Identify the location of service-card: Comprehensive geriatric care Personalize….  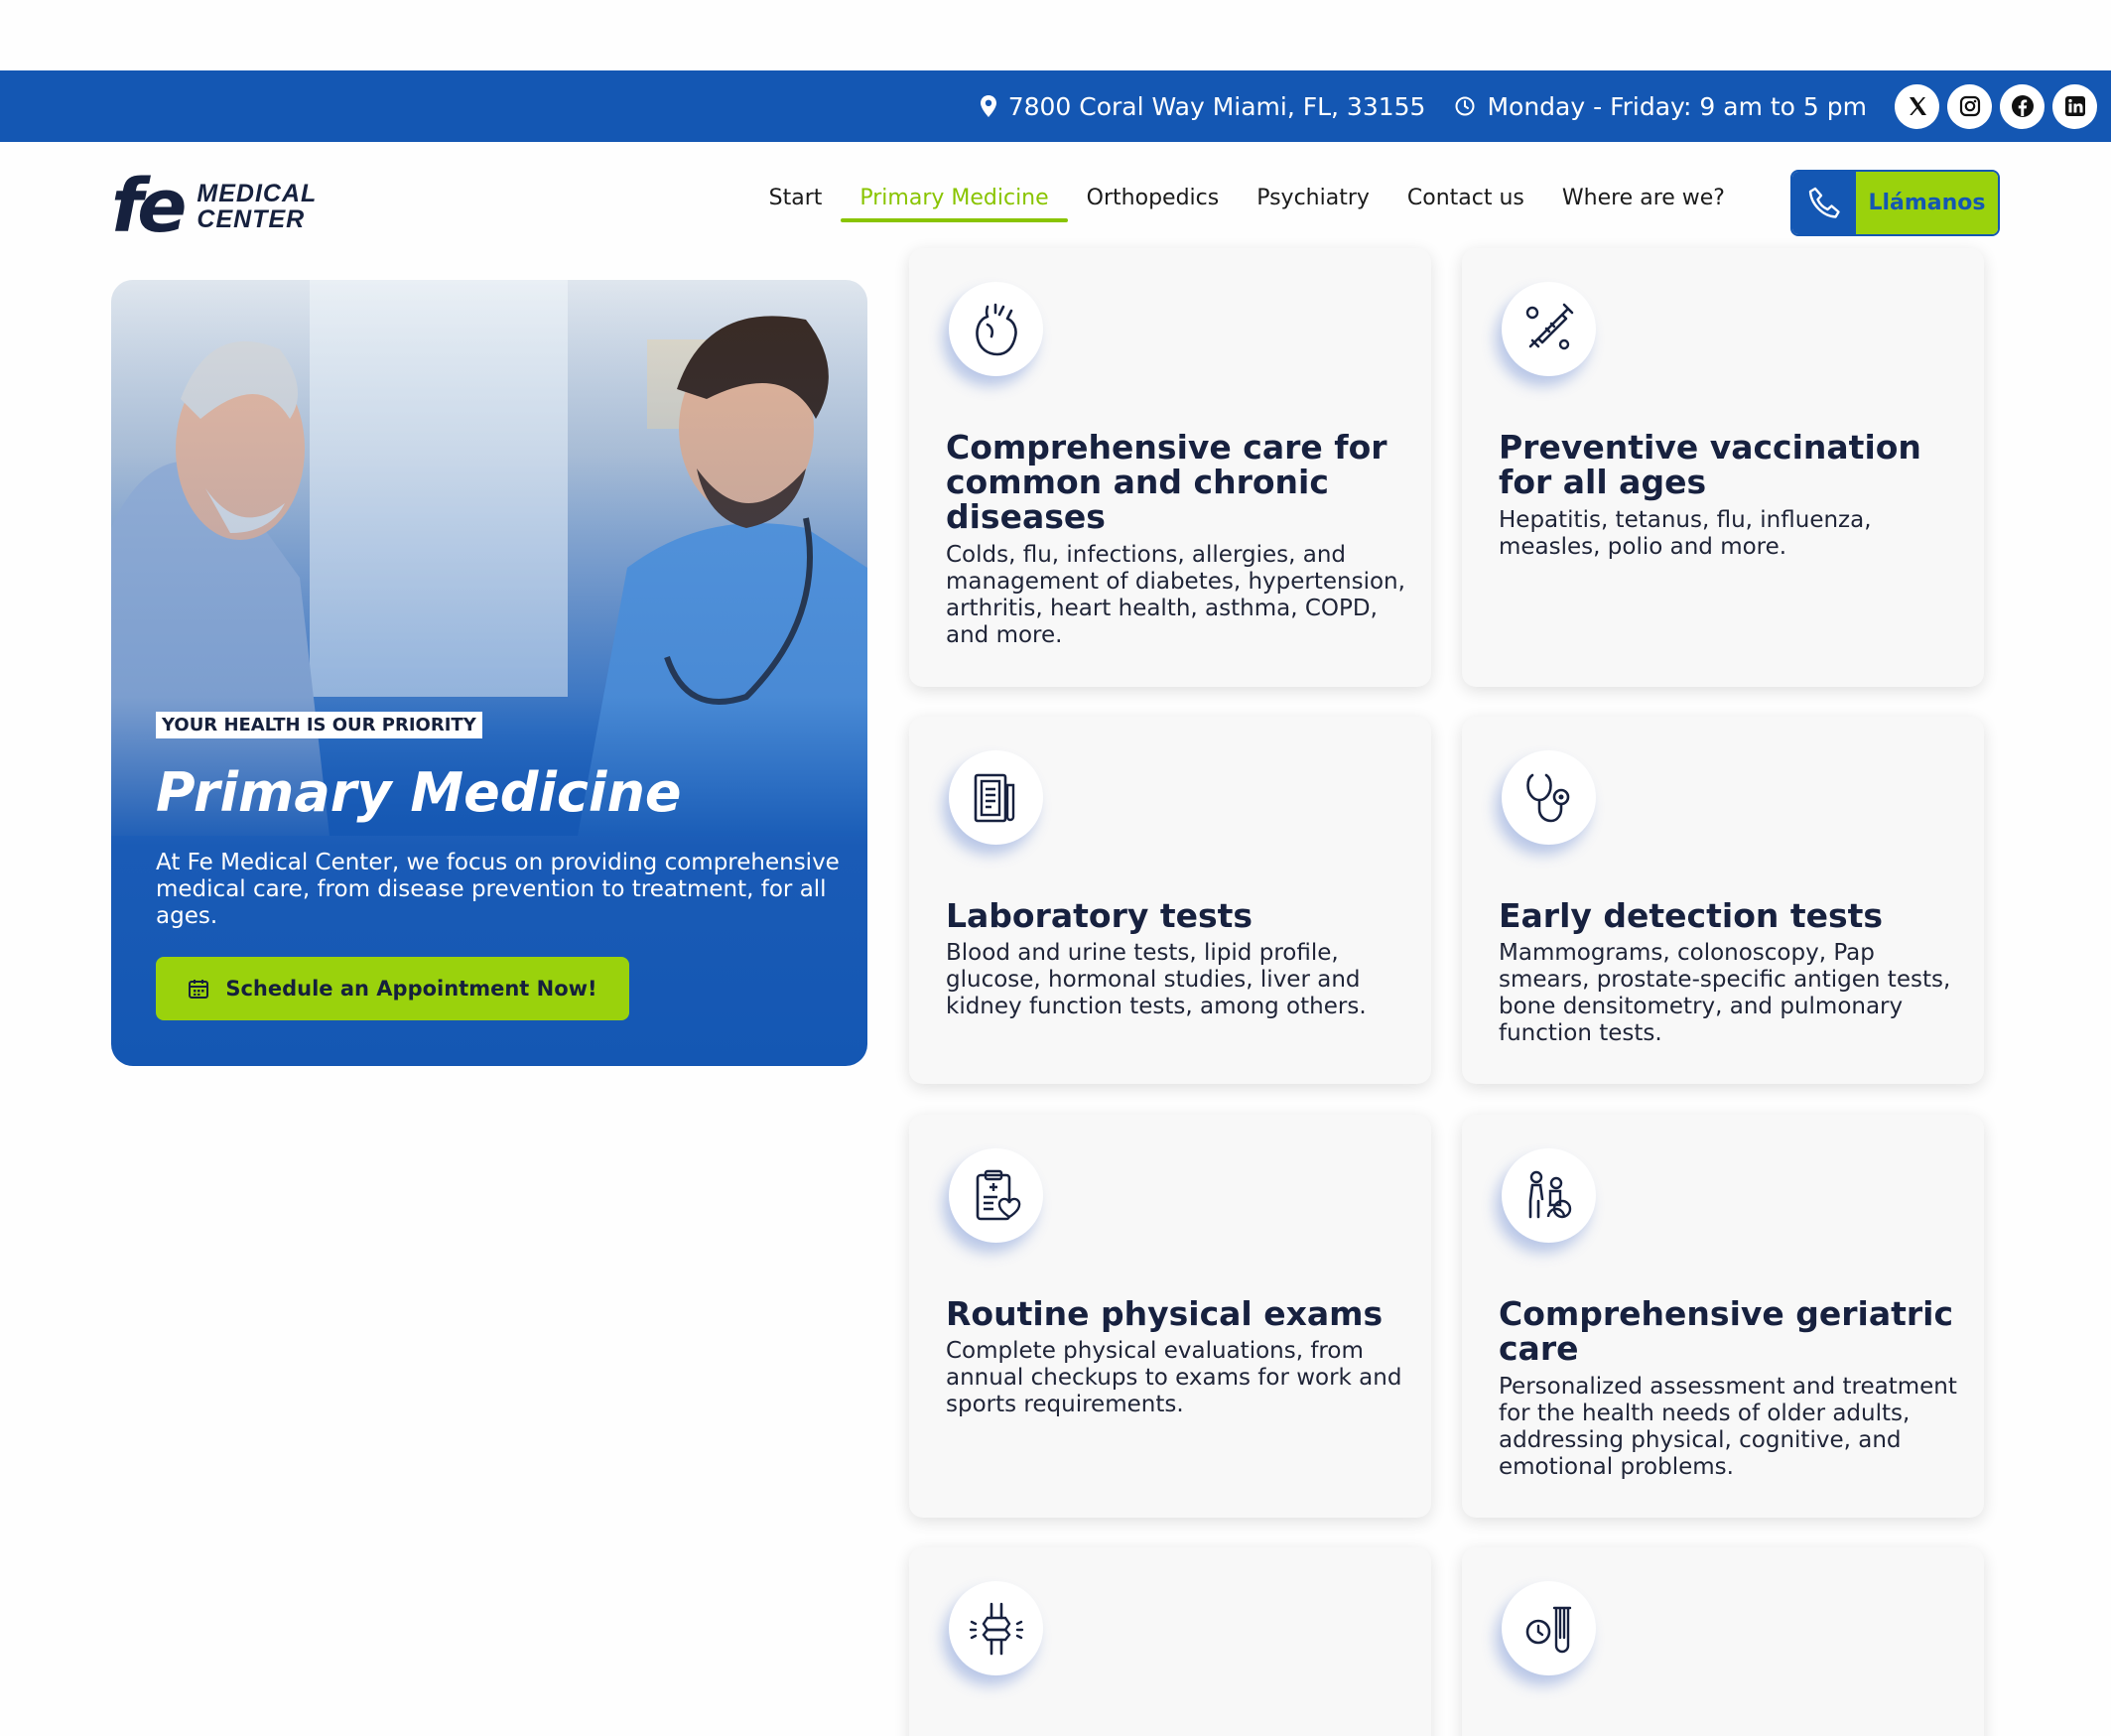
(1723, 1316).